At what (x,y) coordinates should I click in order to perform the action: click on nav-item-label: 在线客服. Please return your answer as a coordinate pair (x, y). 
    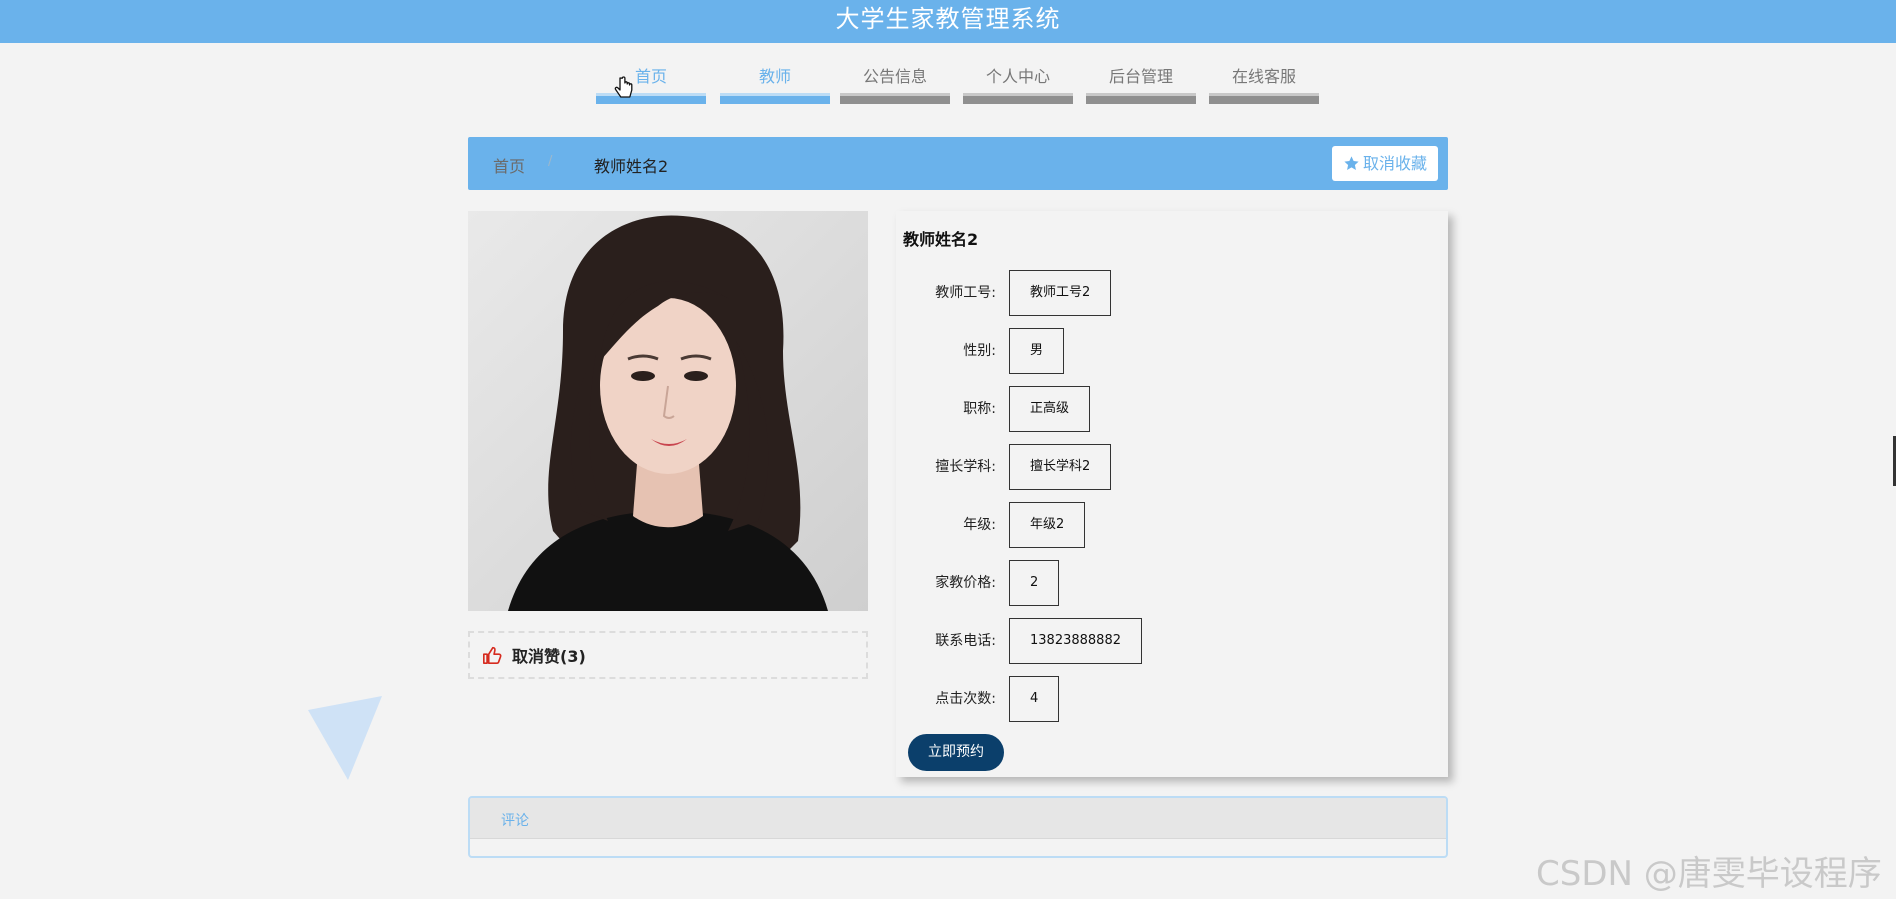
    Looking at the image, I should click on (1263, 76).